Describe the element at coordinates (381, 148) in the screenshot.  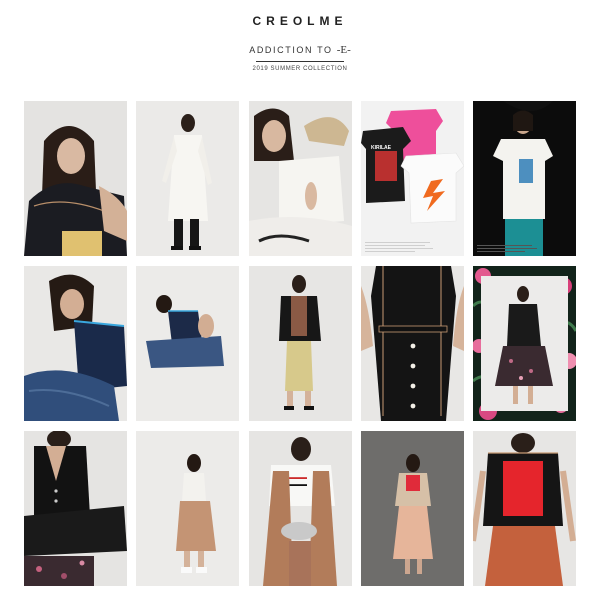
I see `tee-print-text: KIRILAE` at that location.